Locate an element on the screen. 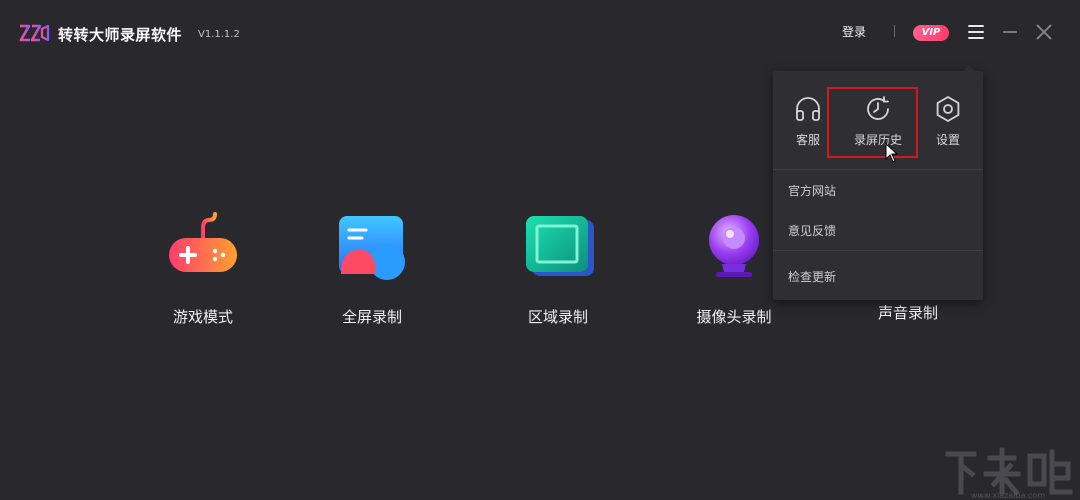  app-title: 转转大师录屏软件 is located at coordinates (120, 35).